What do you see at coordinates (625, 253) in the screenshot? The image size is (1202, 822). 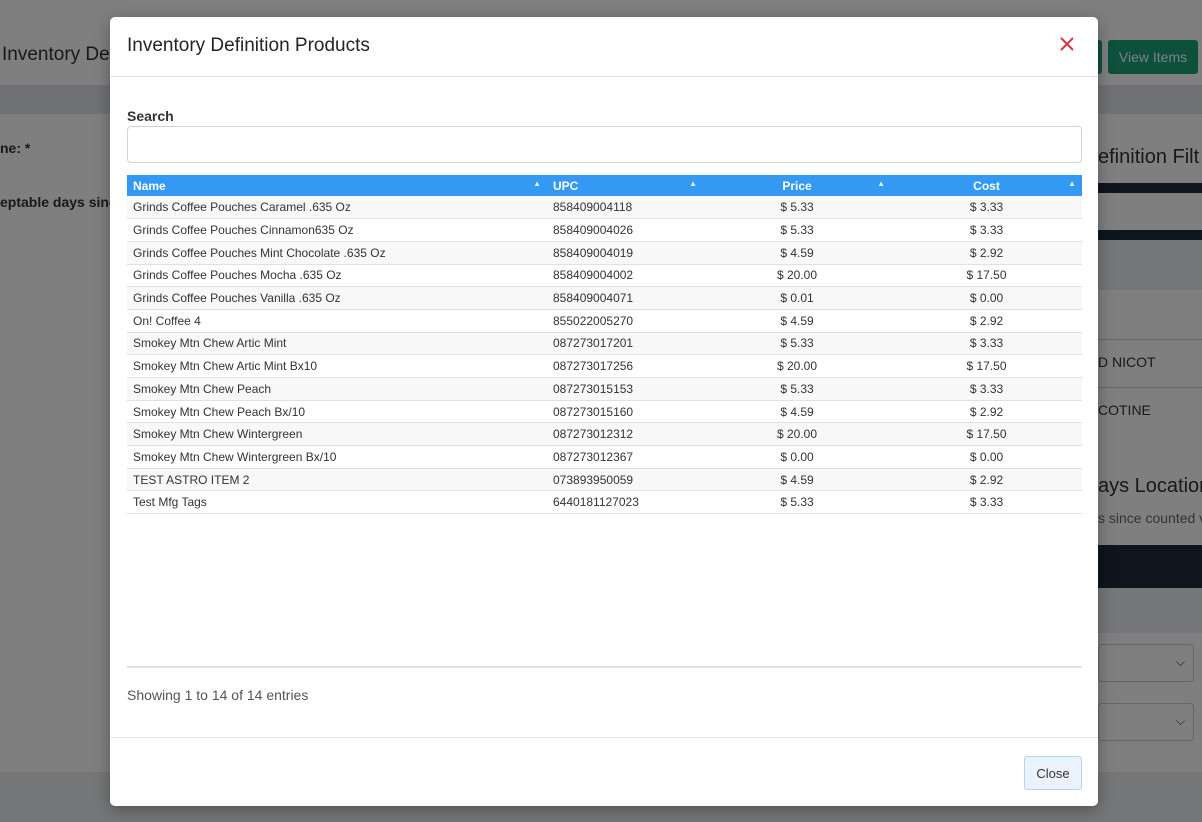 I see `cell-upc: 858409004019` at bounding box center [625, 253].